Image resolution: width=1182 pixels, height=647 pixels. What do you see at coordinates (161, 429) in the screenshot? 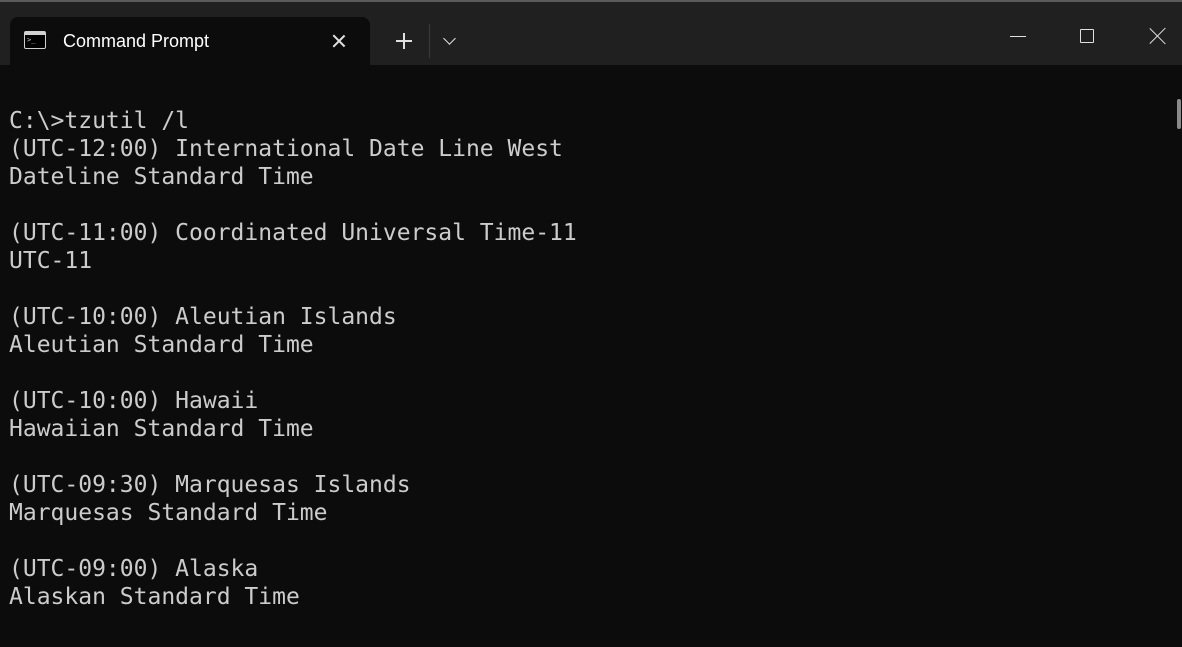
I see `output-line: Hawaiian Standard Time` at bounding box center [161, 429].